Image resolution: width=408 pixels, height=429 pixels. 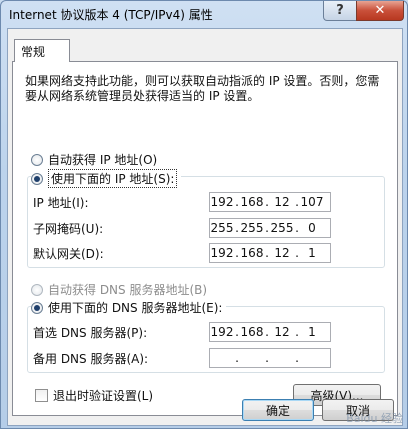 What do you see at coordinates (312, 228) in the screenshot?
I see `ip-octet: 0` at bounding box center [312, 228].